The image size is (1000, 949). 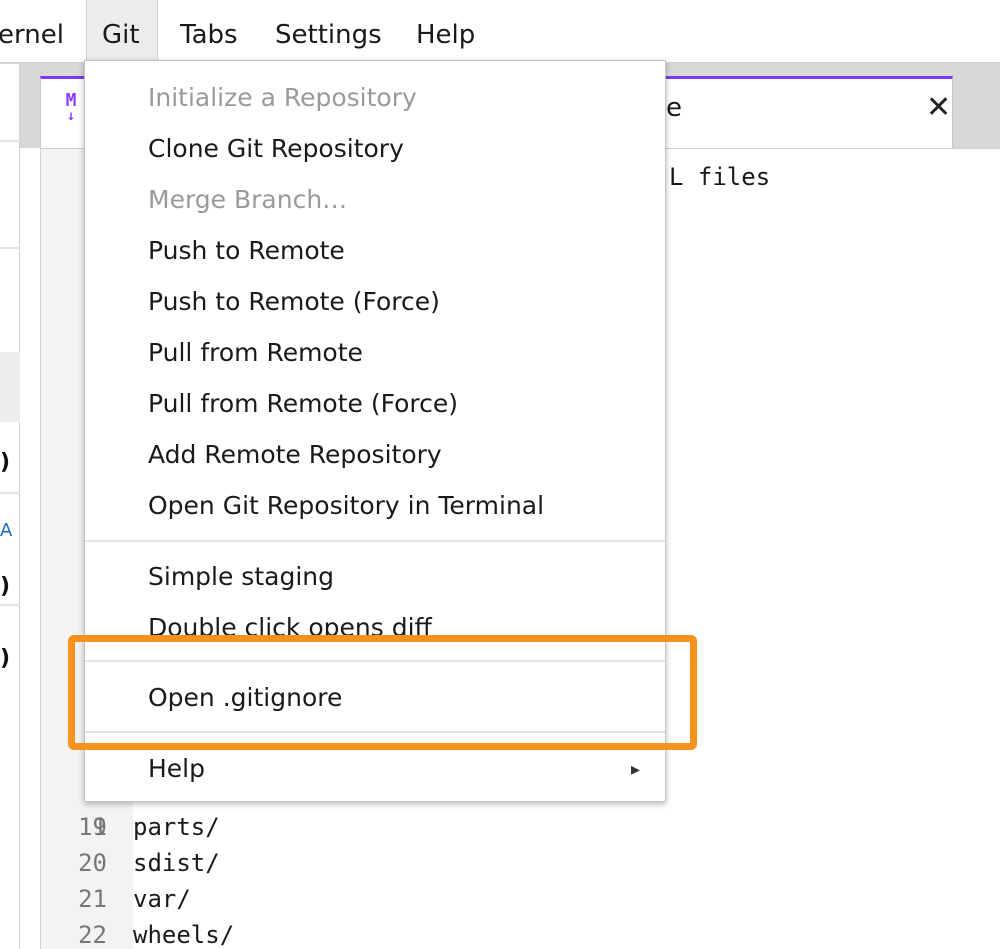 I want to click on menu-item-clone-repository: Clone Git Repository, so click(x=276, y=149).